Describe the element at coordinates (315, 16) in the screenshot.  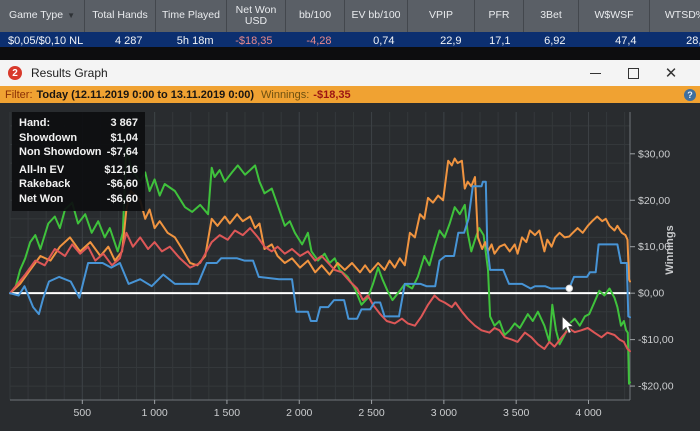
I see `column-header-bb-100: bb/100` at that location.